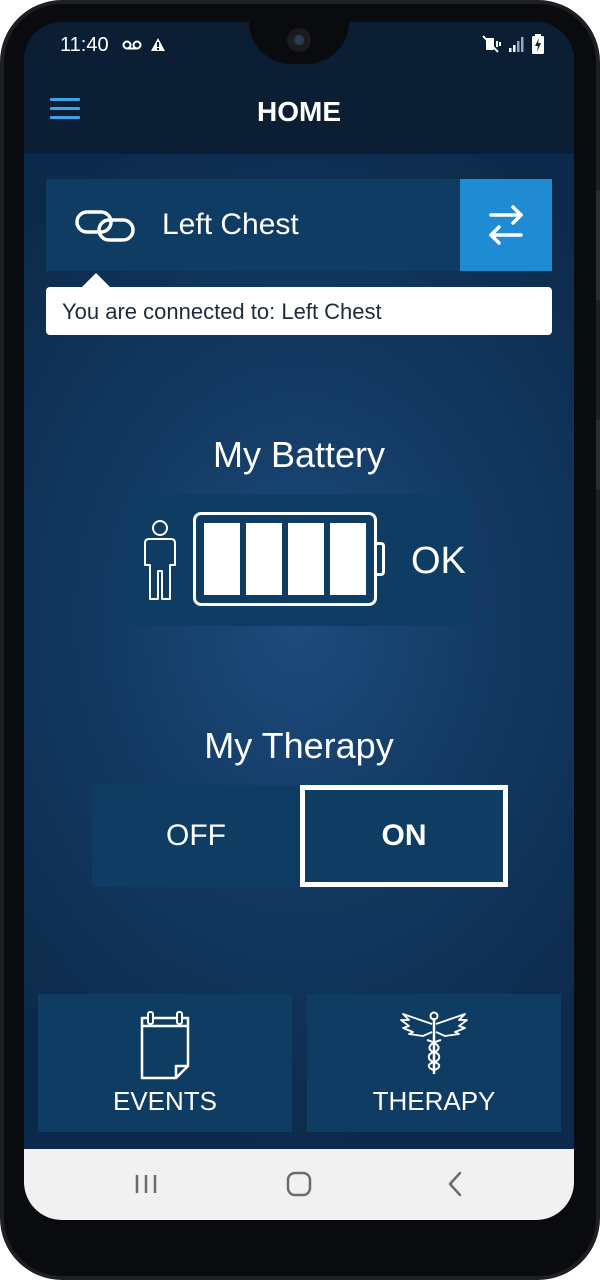 This screenshot has width=600, height=1280. I want to click on power-button, so click(598, 455).